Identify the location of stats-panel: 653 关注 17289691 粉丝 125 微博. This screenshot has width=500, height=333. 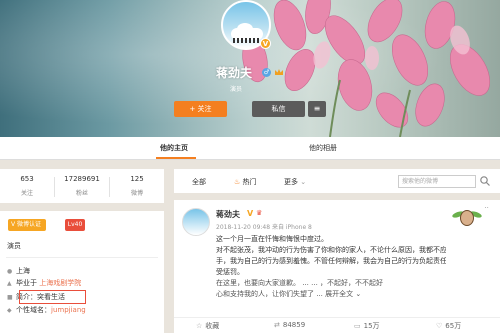
(82, 186).